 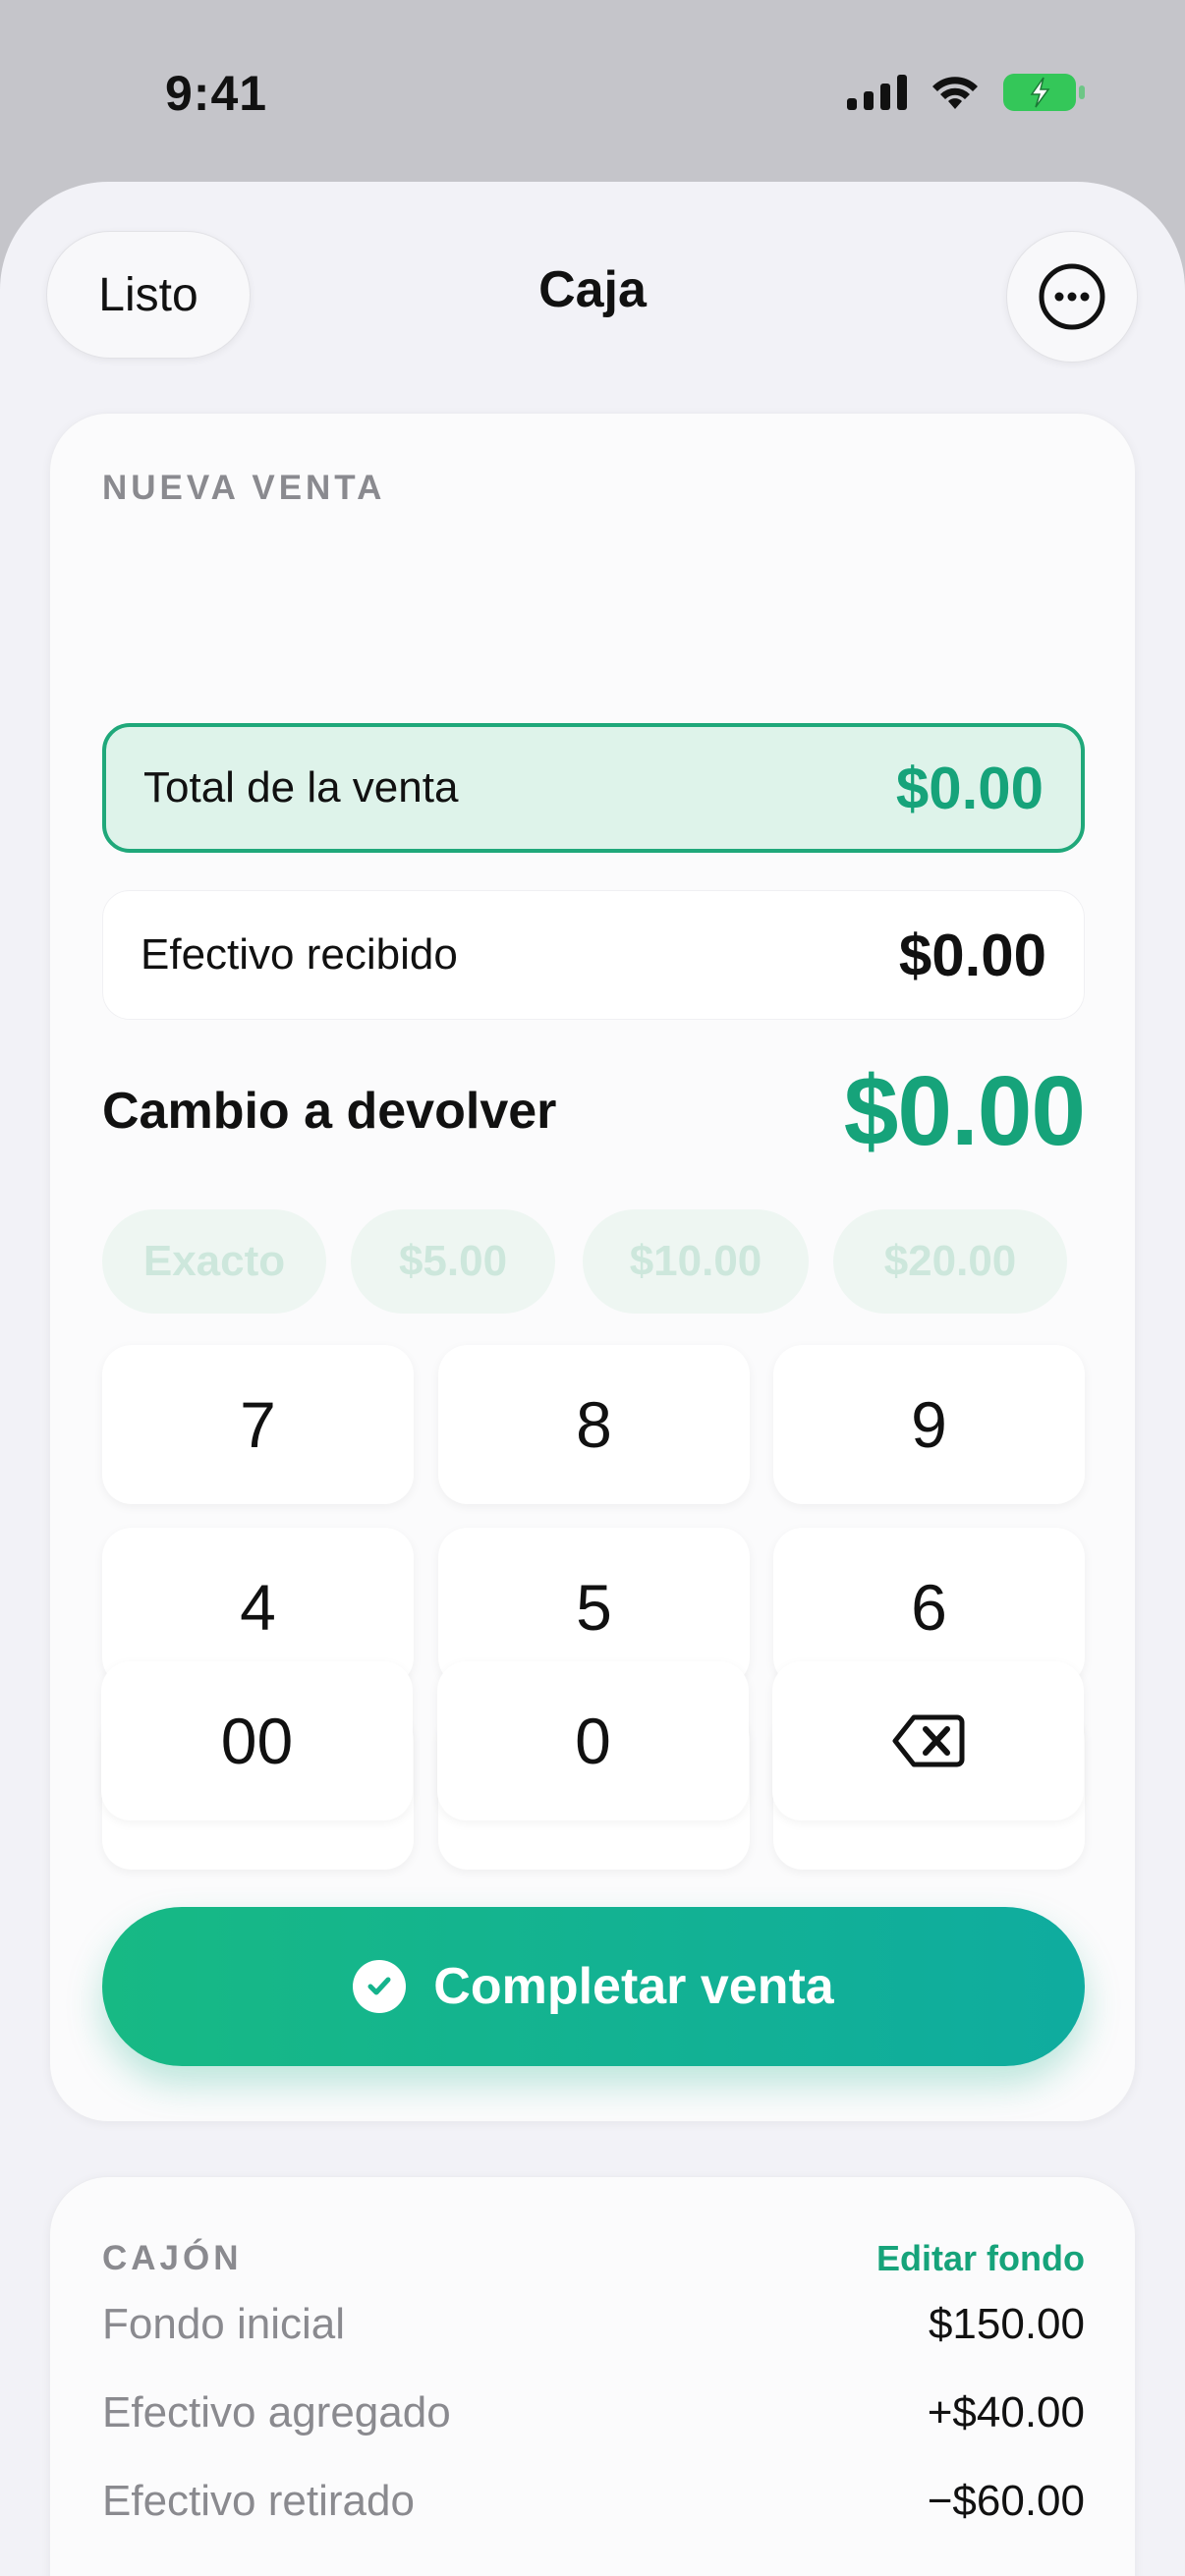 I want to click on quick-amount-5-button: $5.00, so click(x=453, y=1261).